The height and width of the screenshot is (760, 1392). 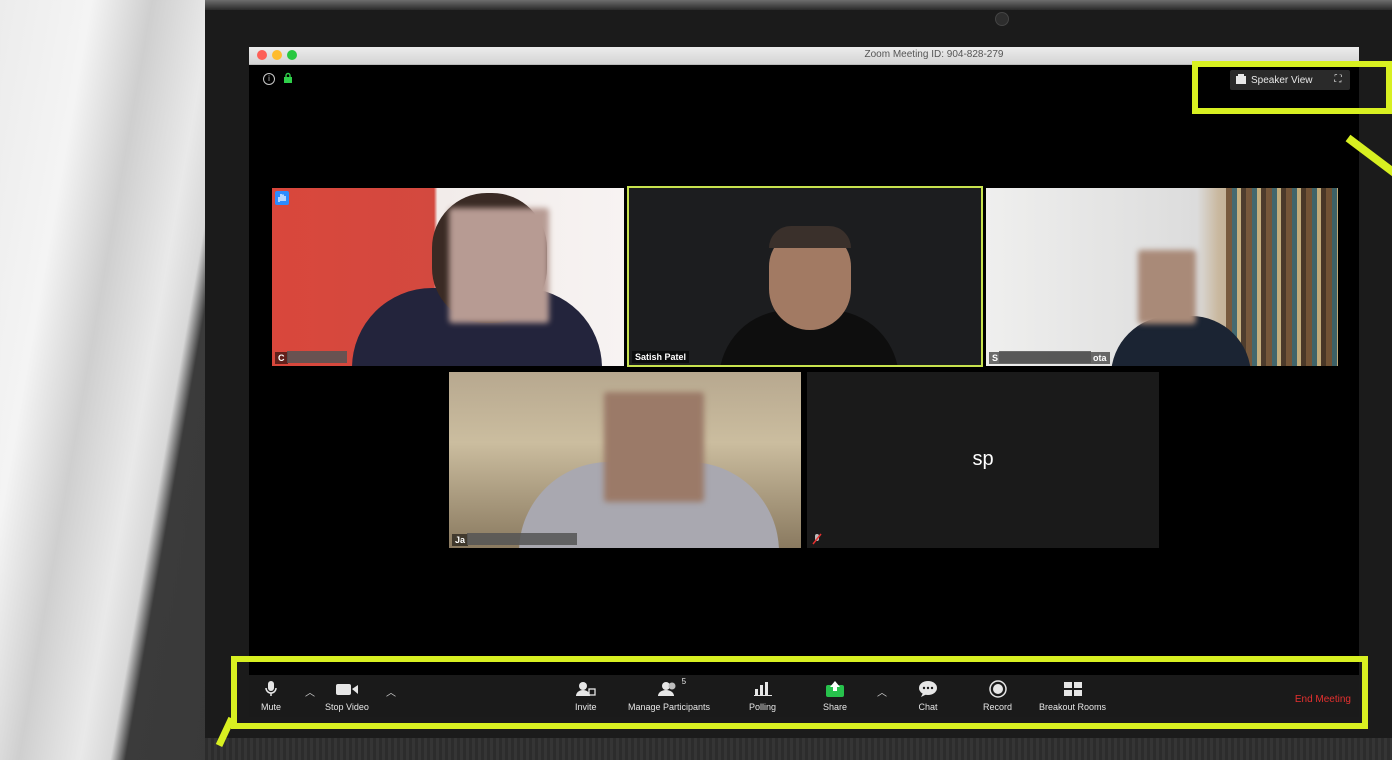 I want to click on chat-label: Chat, so click(x=928, y=707).